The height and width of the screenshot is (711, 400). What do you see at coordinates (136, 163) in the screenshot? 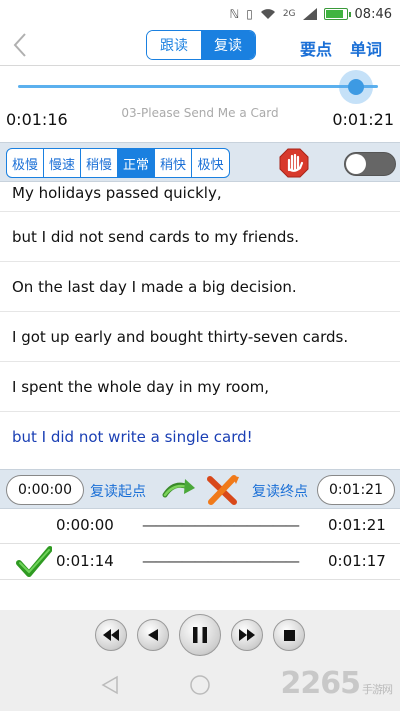
I see `speed-option-selected: 正常` at bounding box center [136, 163].